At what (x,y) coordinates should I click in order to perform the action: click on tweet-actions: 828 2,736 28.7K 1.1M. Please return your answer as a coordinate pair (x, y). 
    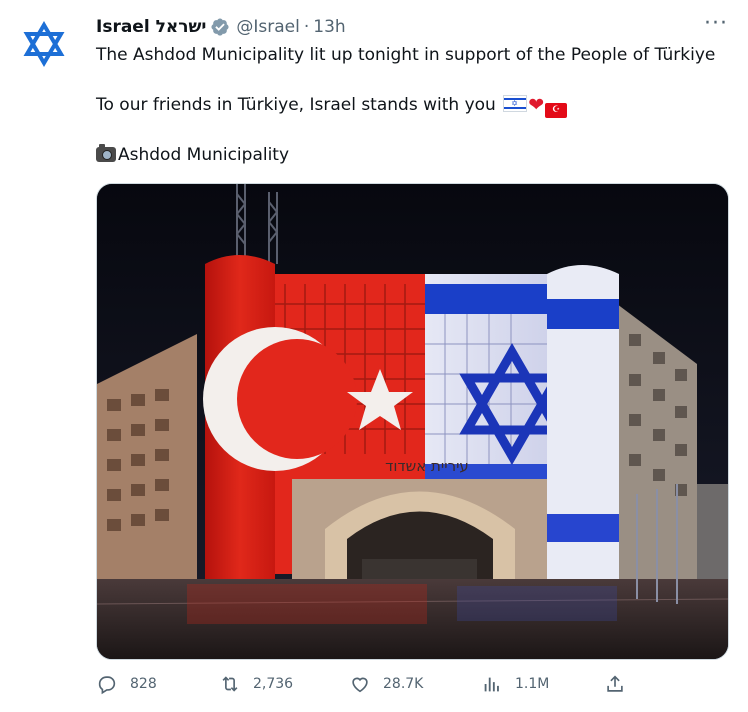
    Looking at the image, I should click on (416, 687).